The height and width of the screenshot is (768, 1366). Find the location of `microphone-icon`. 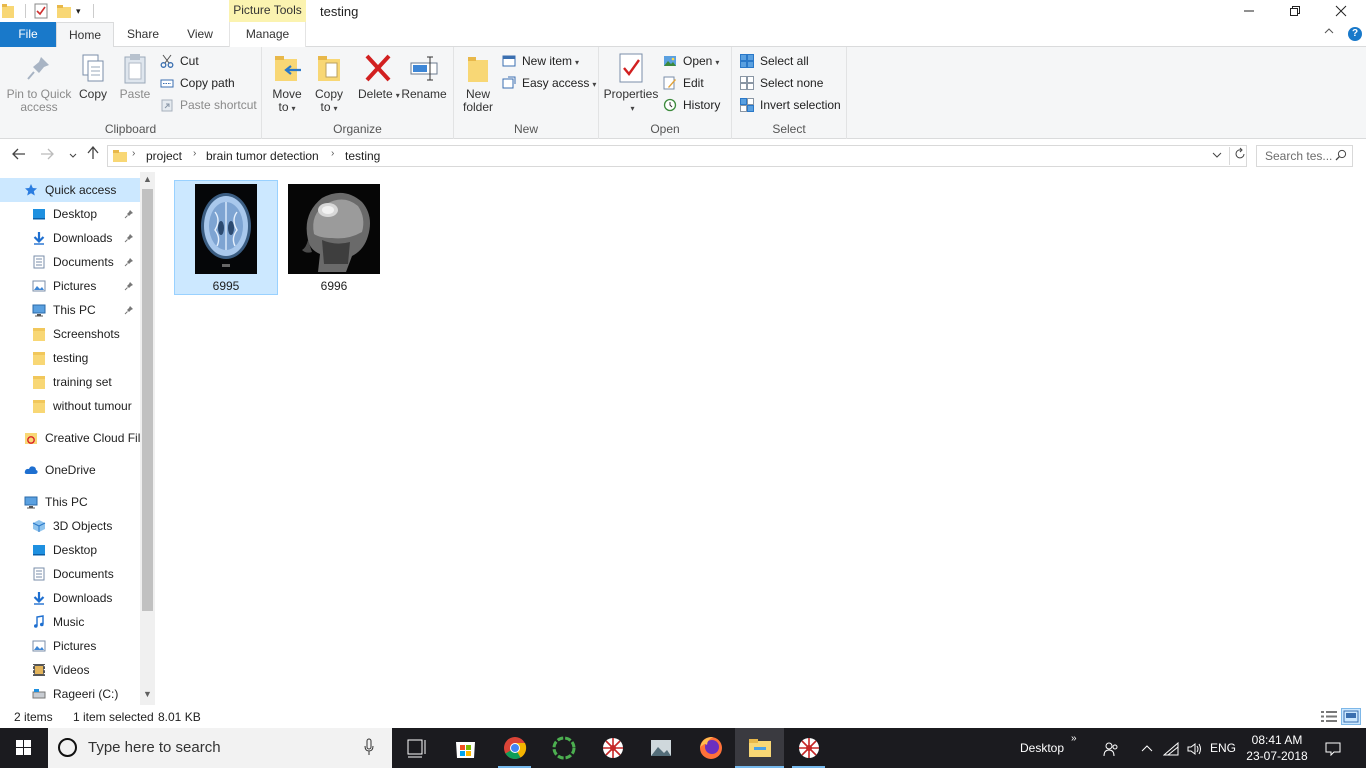

microphone-icon is located at coordinates (369, 749).